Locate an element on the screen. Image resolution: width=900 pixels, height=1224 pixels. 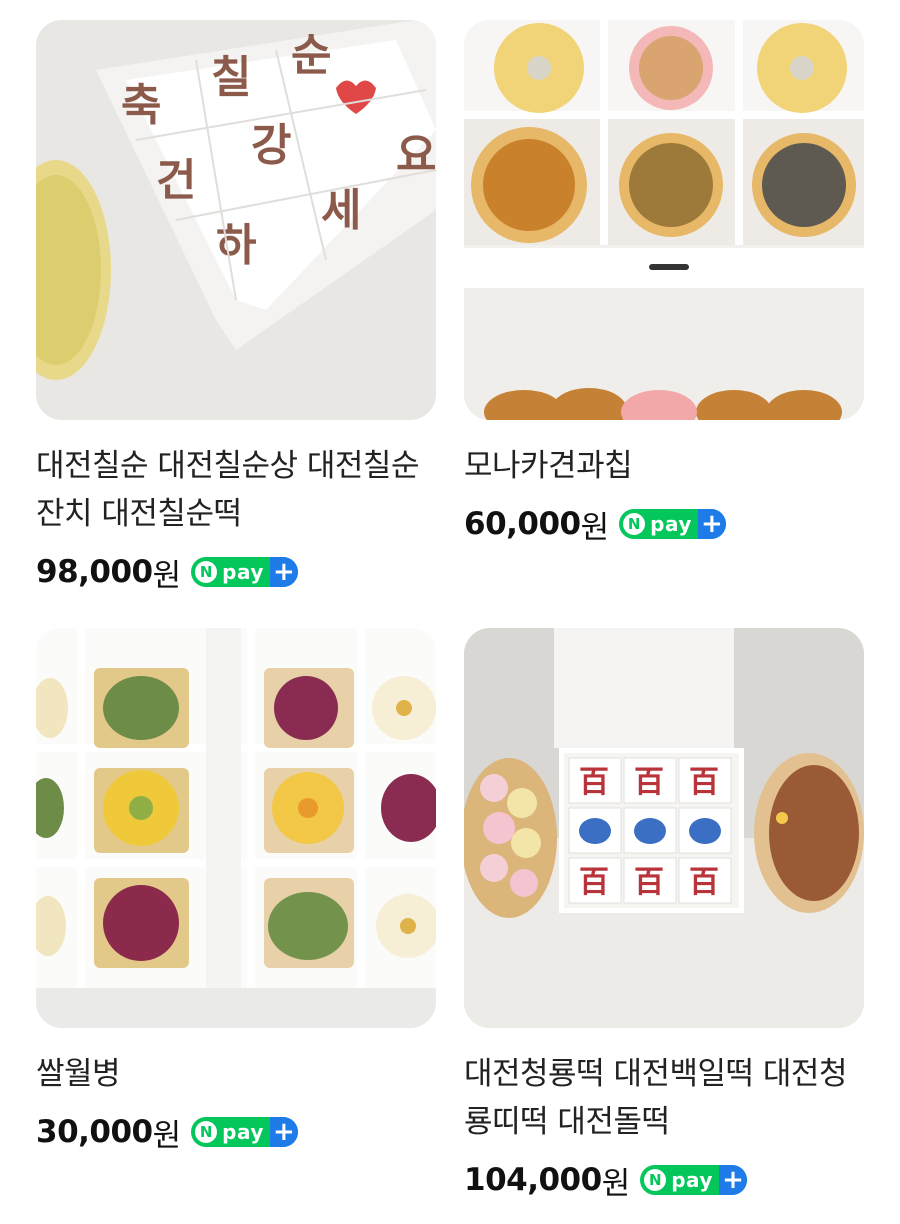
price-row: 60,000 원 N pay + is located at coordinates (664, 524).